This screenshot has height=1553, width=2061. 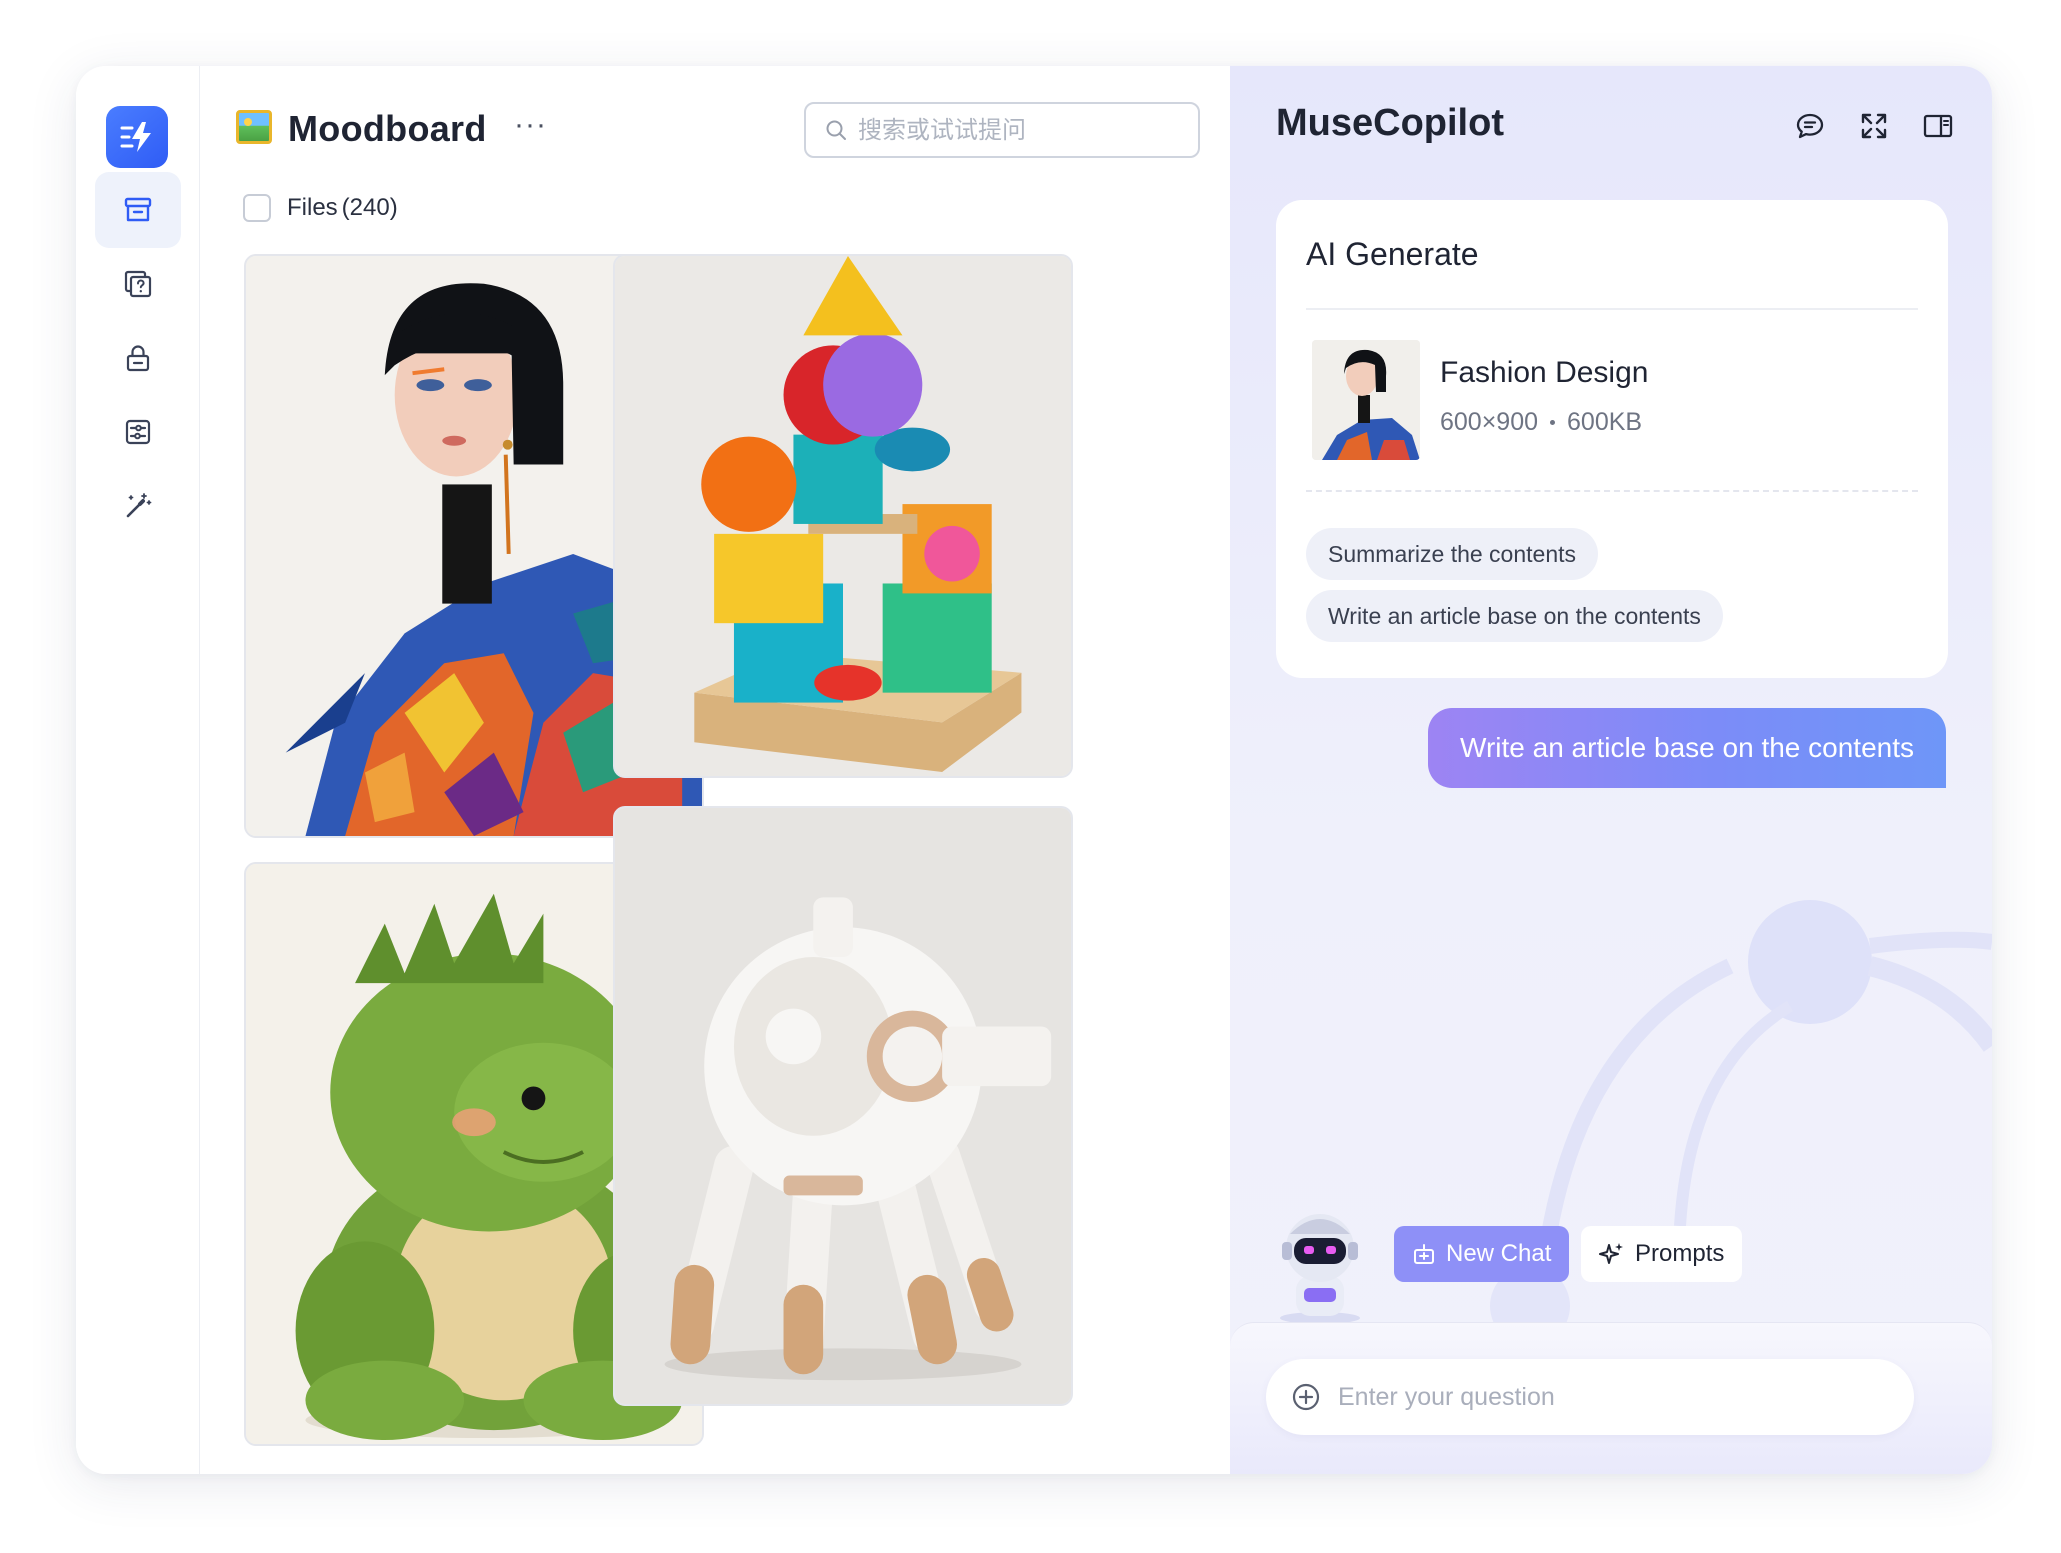 I want to click on expand-button, so click(x=1874, y=126).